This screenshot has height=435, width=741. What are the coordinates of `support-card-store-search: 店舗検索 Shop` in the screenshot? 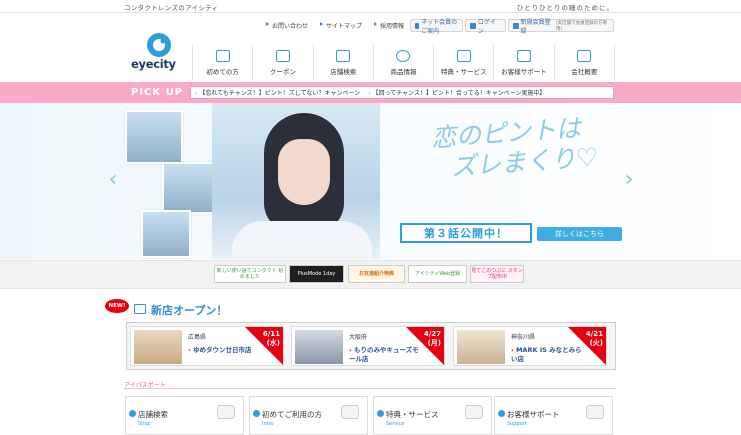 It's located at (184, 415).